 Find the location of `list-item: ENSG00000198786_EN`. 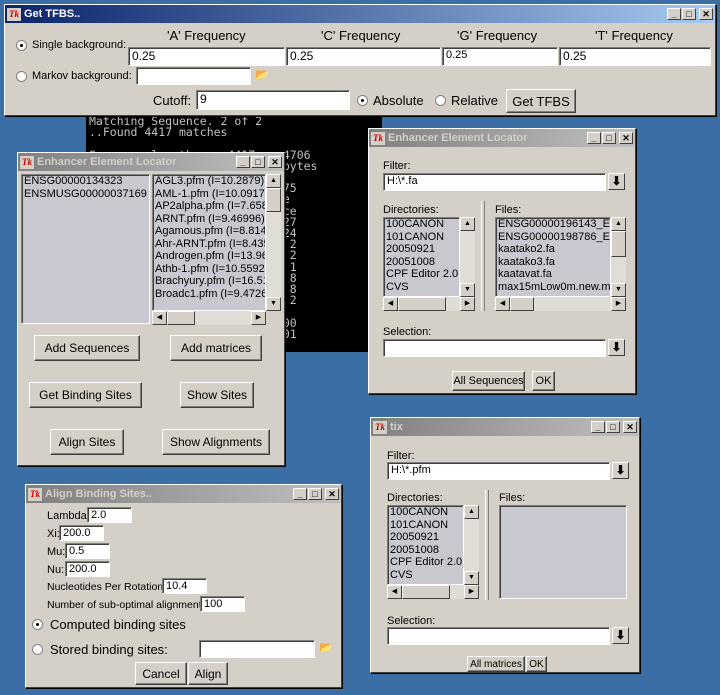

list-item: ENSG00000198786_EN is located at coordinates (553, 237).